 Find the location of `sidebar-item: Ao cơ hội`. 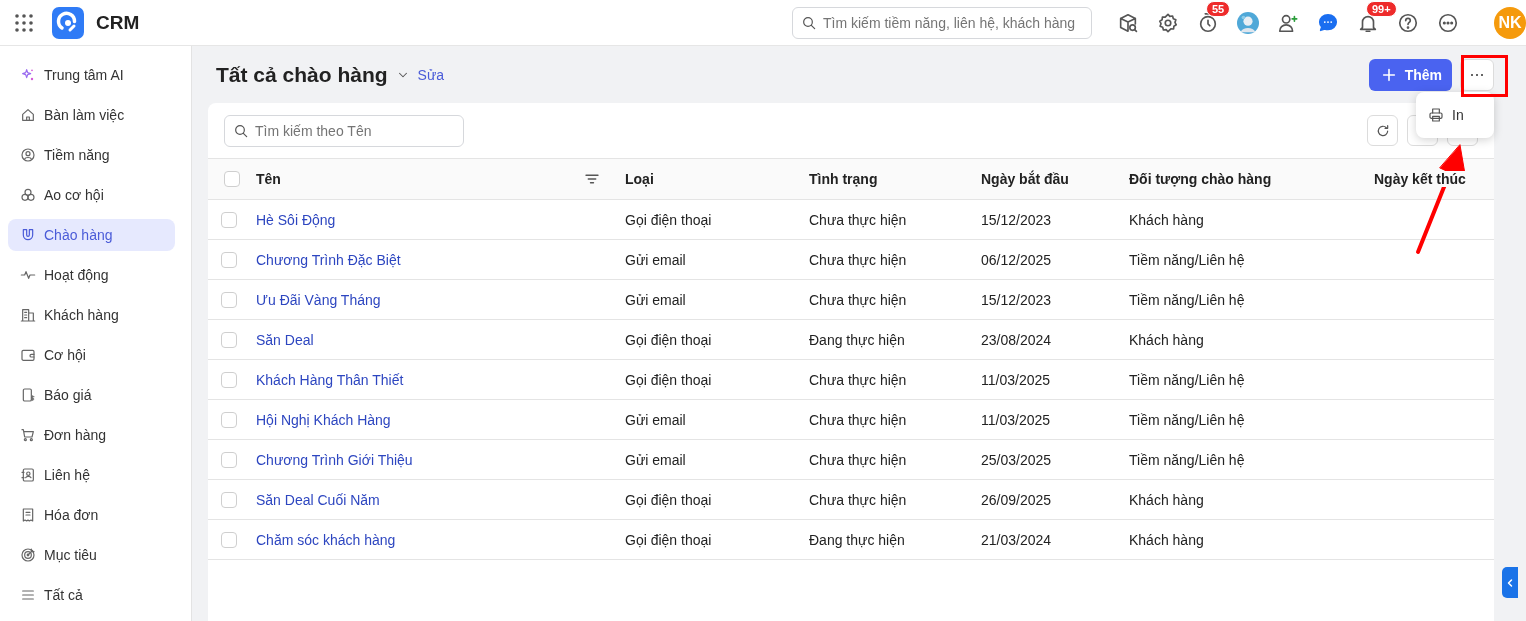

sidebar-item: Ao cơ hội is located at coordinates (91, 195).